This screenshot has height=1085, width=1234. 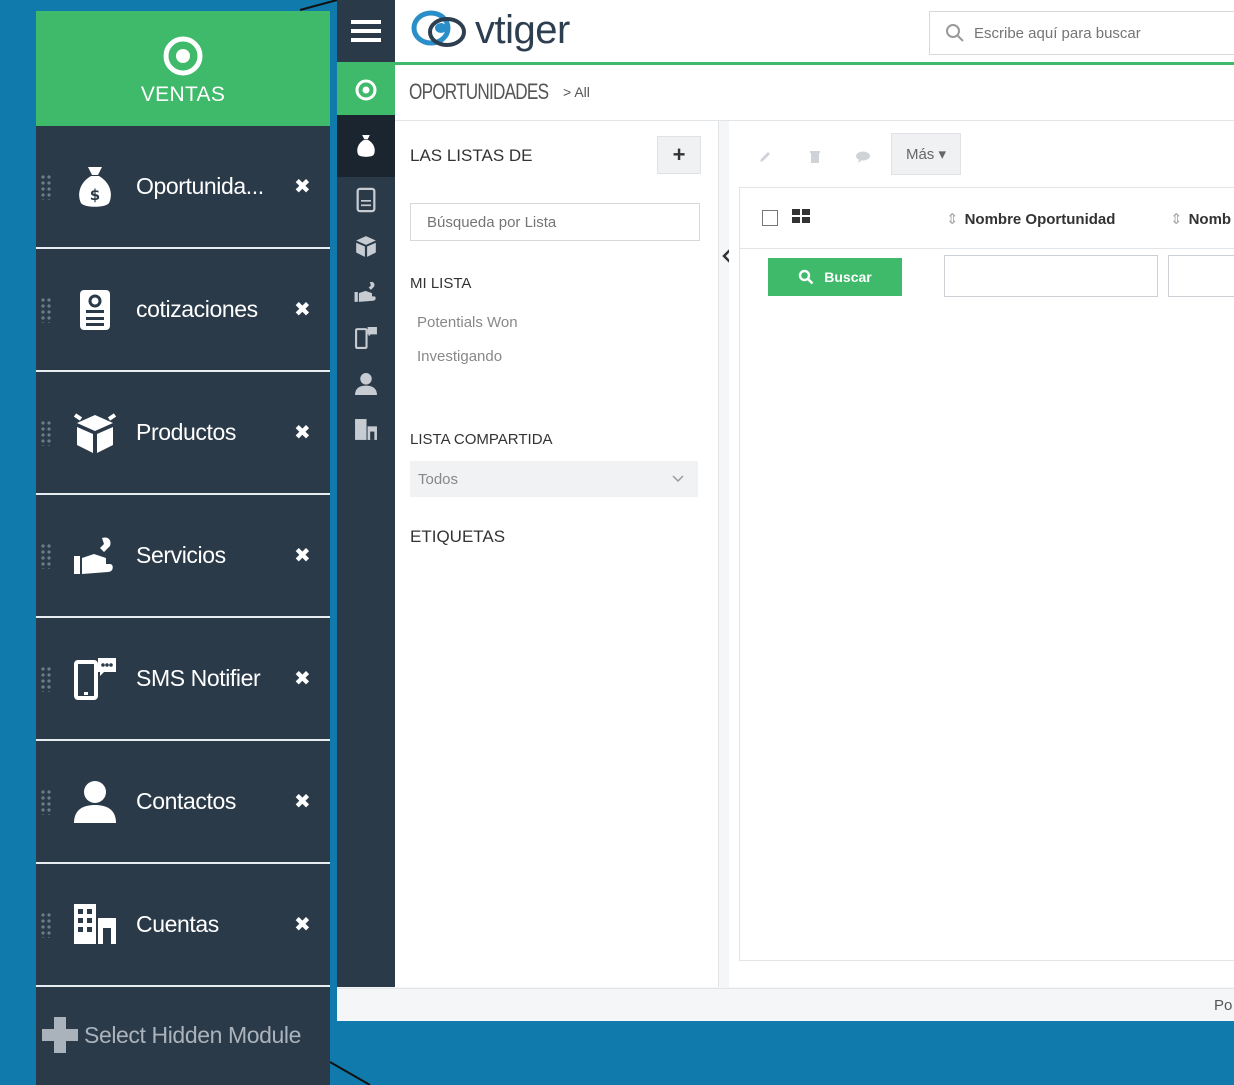 I want to click on chevron-down-icon, so click(x=678, y=479).